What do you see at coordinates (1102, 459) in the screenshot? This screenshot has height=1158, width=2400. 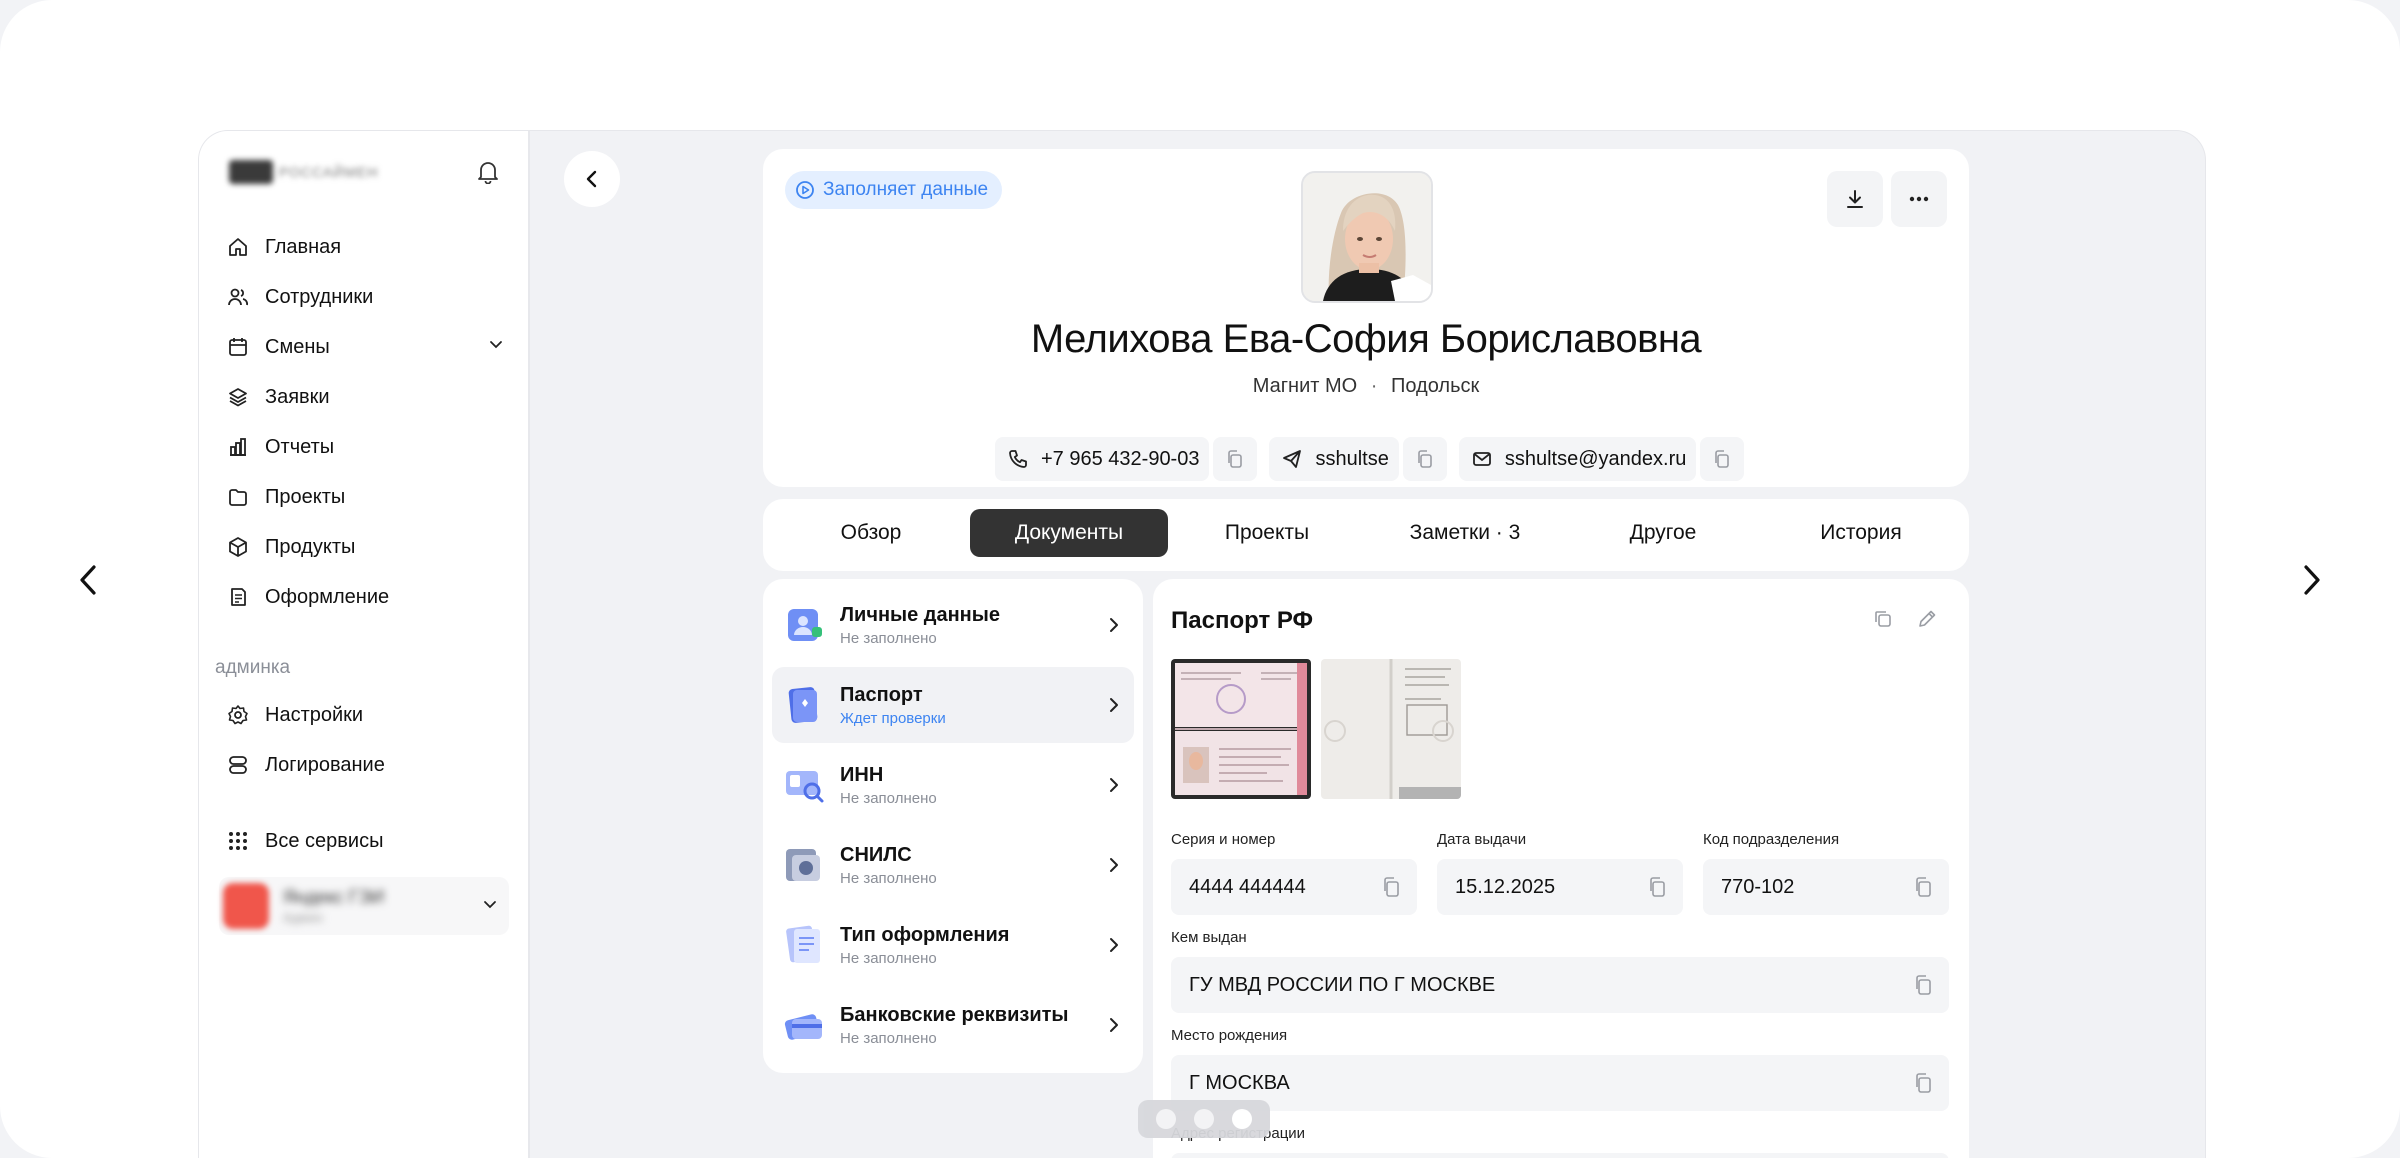 I see `phone-chip: +7 965 432-90-03` at bounding box center [1102, 459].